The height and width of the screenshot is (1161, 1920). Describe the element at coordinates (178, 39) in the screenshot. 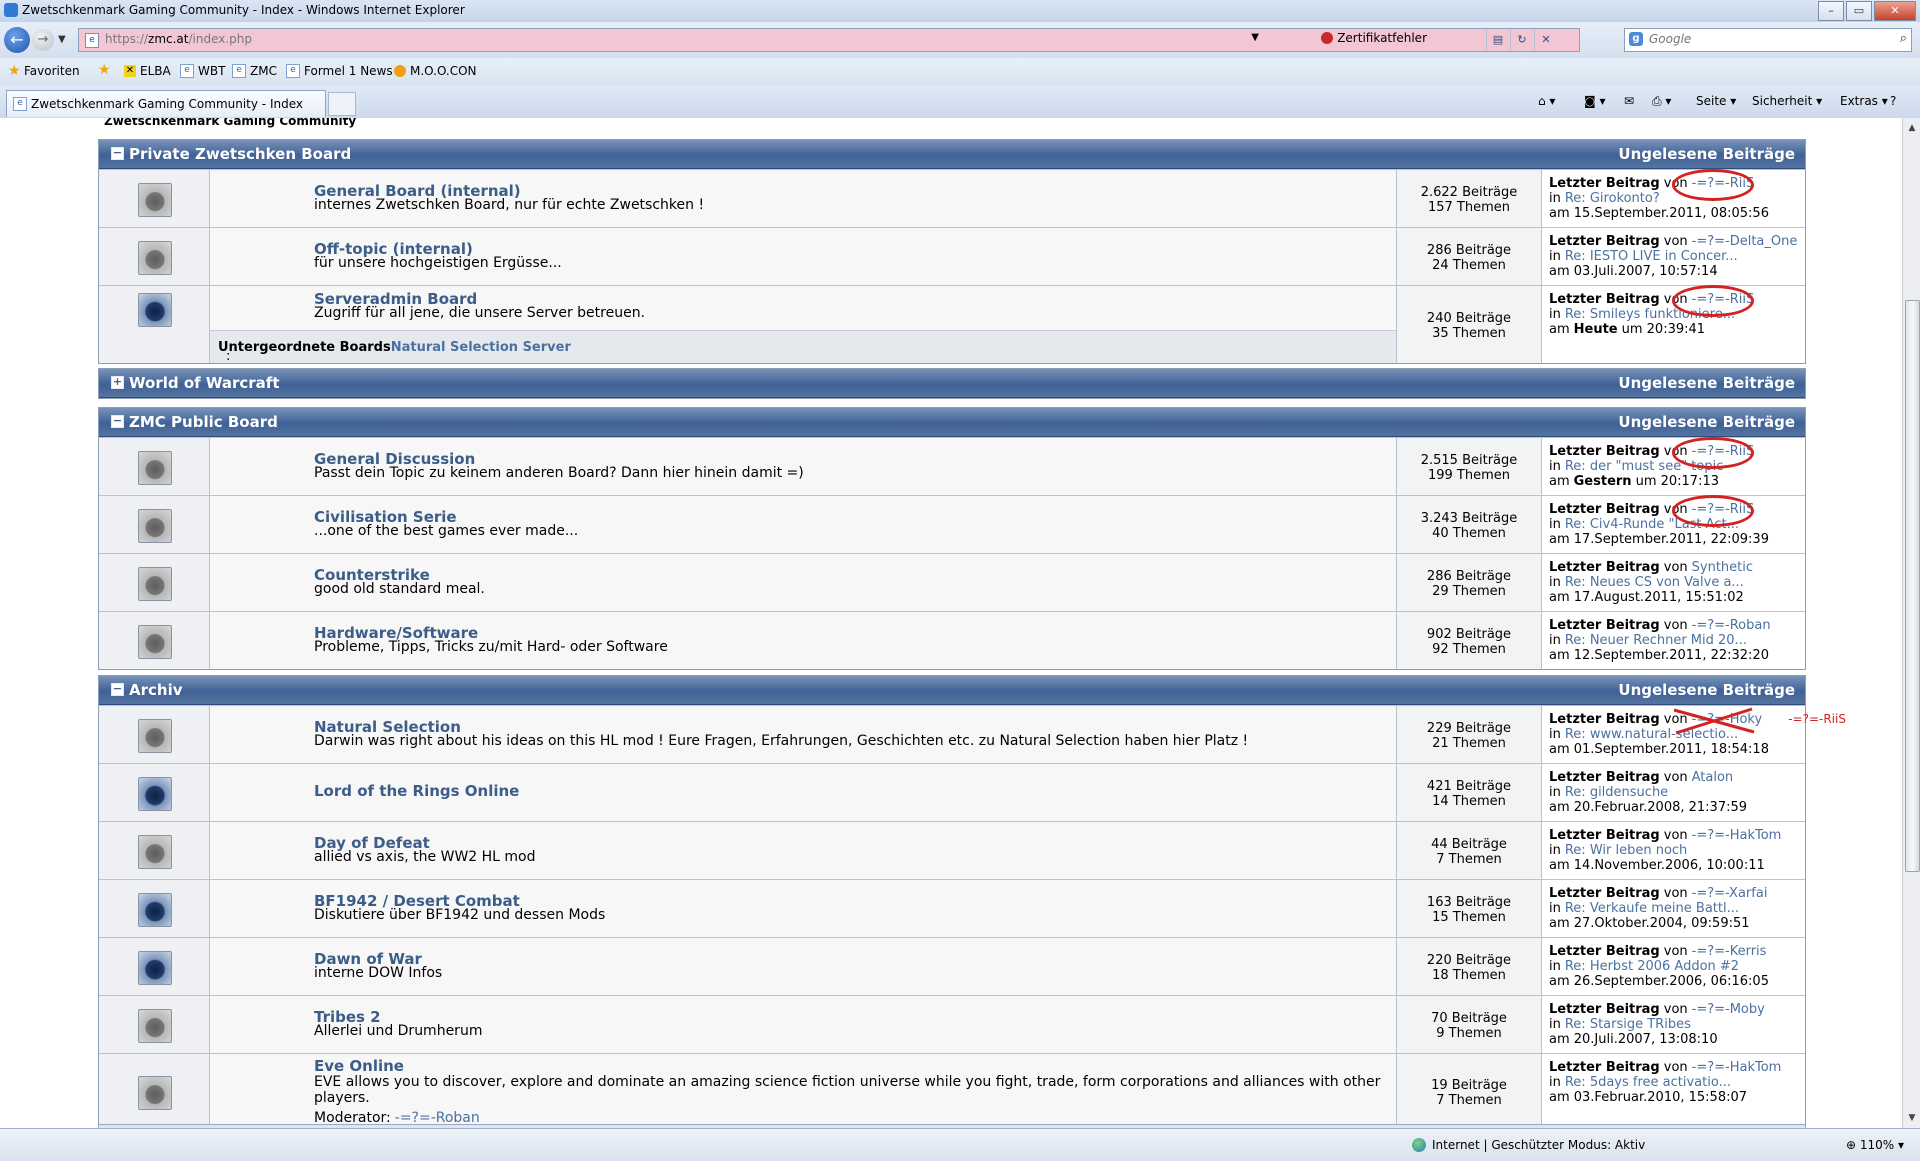

I see `address-url: https://zmc.at/index.php` at that location.